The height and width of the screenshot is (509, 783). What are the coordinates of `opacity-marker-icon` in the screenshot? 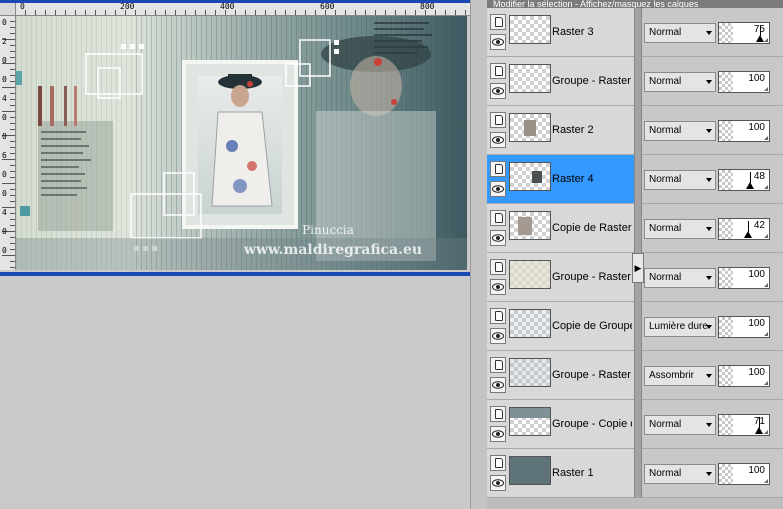 It's located at (748, 234).